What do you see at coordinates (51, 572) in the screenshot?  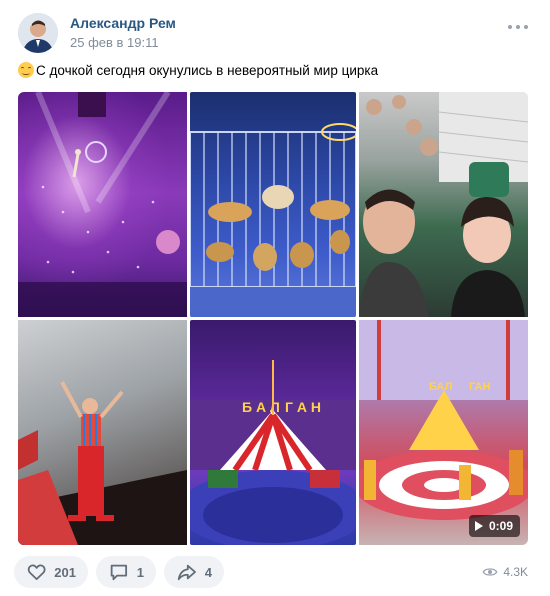 I see `like-button: 201` at bounding box center [51, 572].